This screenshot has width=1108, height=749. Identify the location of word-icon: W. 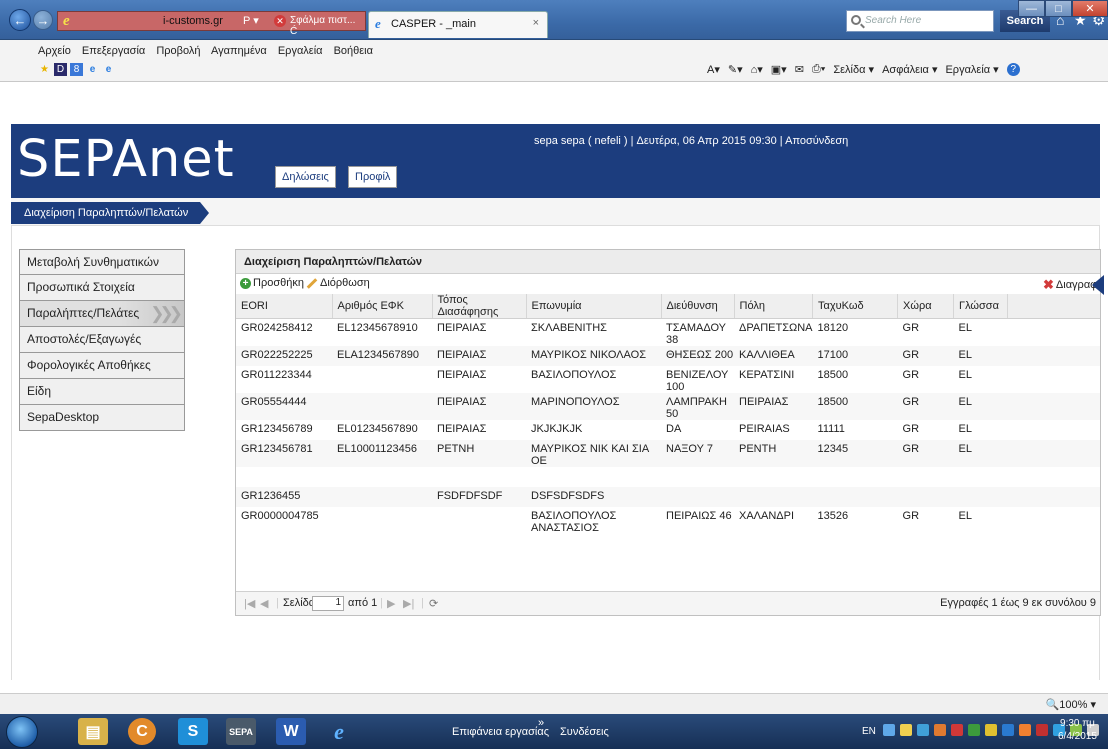
(291, 731).